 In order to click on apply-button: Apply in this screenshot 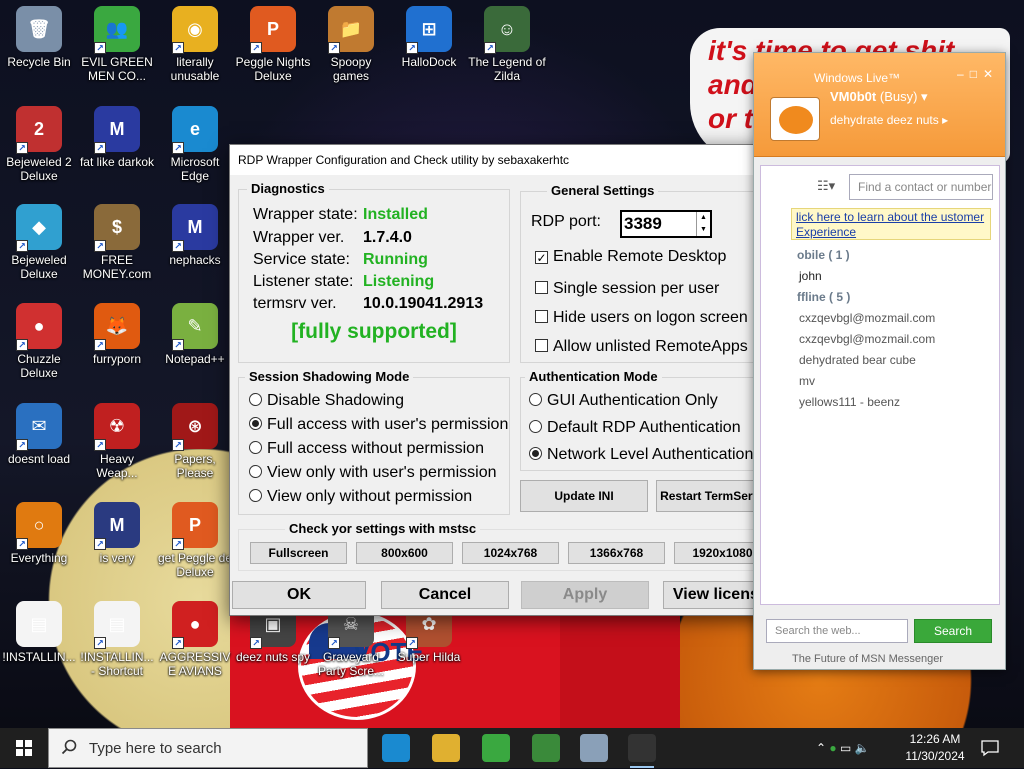, I will do `click(585, 595)`.